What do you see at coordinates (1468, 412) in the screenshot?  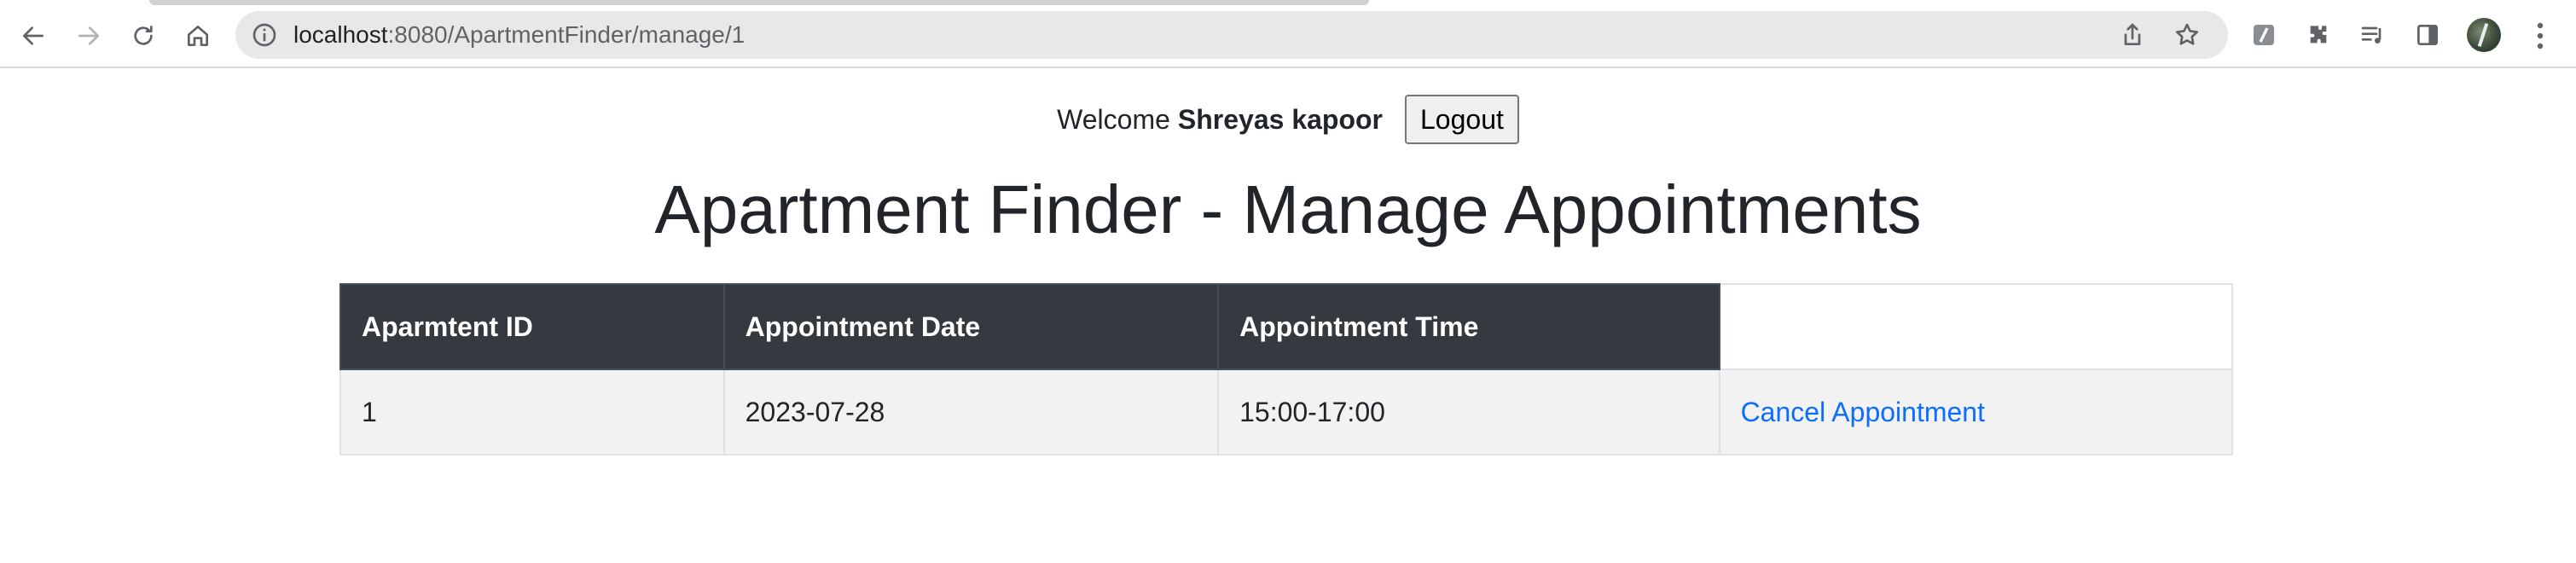 I see `cell-appointment-time: 15:00-17:00` at bounding box center [1468, 412].